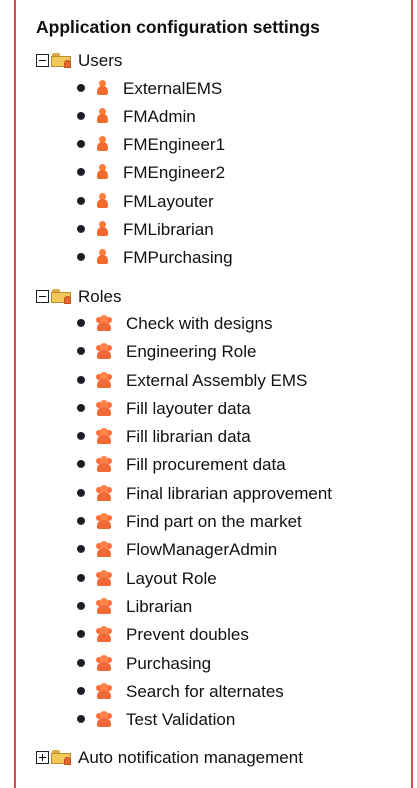 The image size is (417, 788). What do you see at coordinates (188, 436) in the screenshot?
I see `role-item-label: Fill librarian data` at bounding box center [188, 436].